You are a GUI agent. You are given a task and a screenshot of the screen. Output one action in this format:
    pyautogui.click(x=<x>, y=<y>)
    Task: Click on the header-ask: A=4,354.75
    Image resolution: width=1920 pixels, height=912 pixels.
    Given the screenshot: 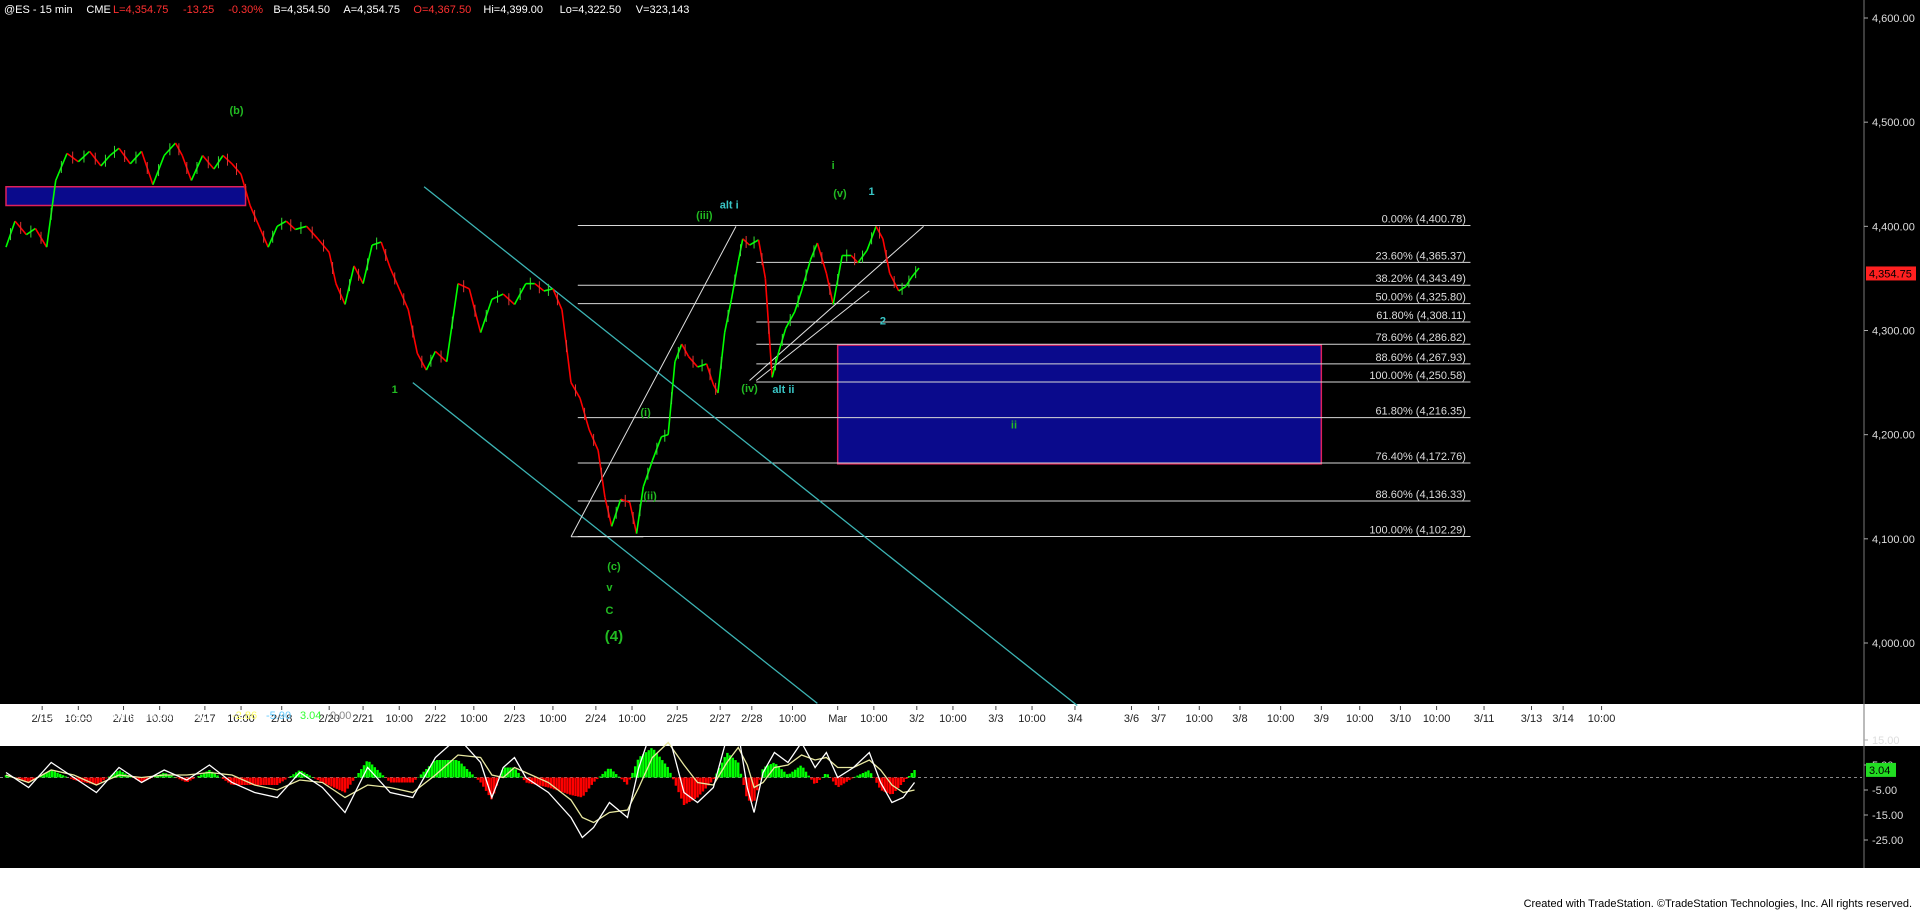 What is the action you would take?
    pyautogui.click(x=371, y=10)
    